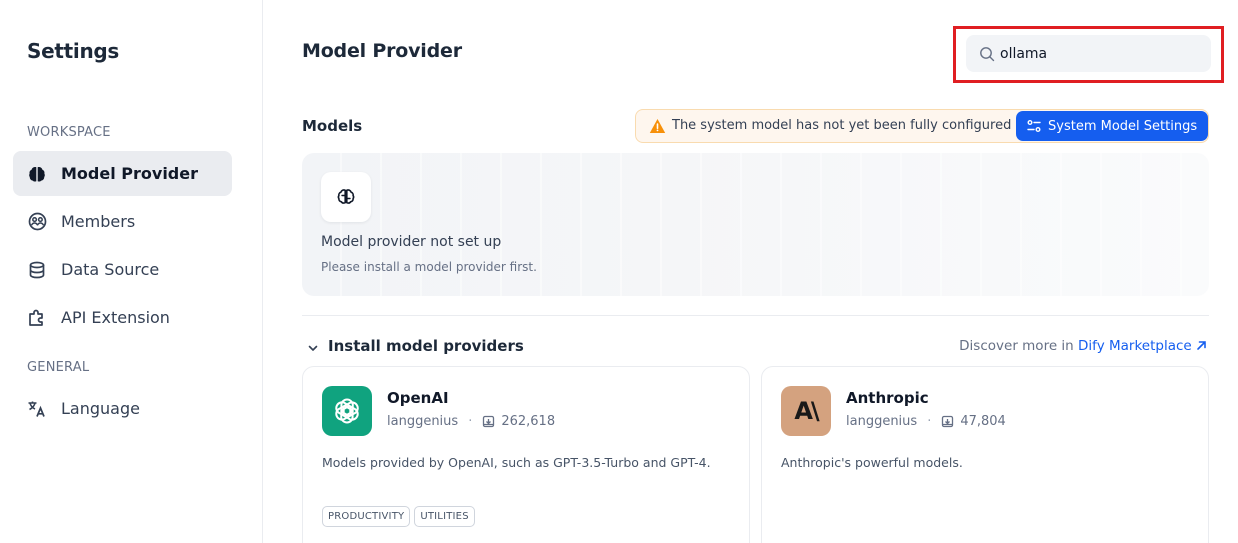 The width and height of the screenshot is (1238, 543). Describe the element at coordinates (872, 462) in the screenshot. I see `provider-description: Anthropic's powerful models.` at that location.